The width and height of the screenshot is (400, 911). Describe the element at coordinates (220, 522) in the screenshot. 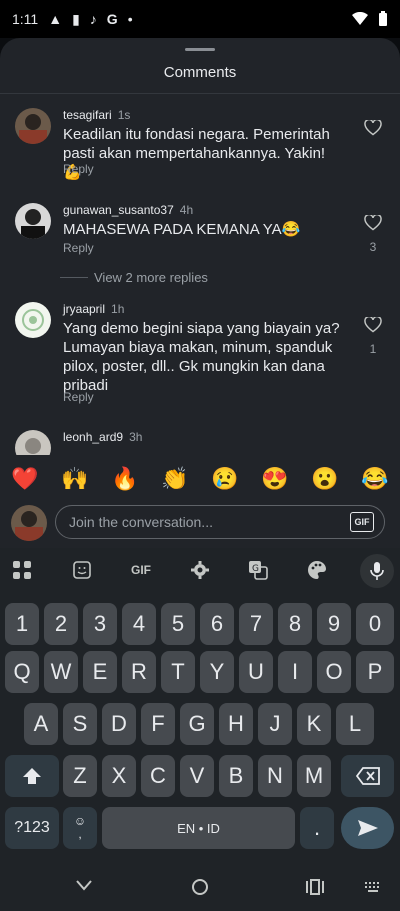

I see `comment-input: Join the conversation... GIF` at that location.